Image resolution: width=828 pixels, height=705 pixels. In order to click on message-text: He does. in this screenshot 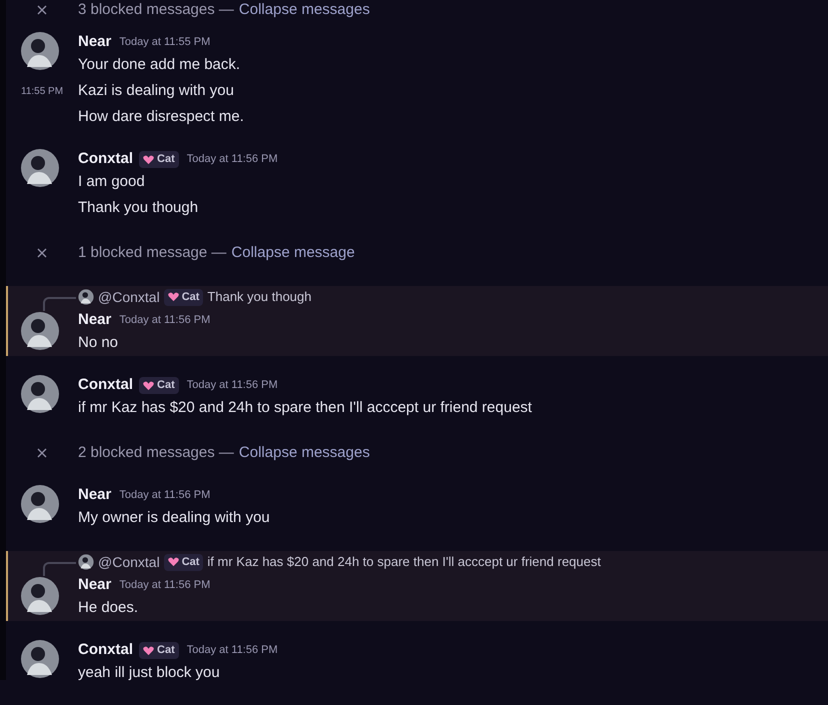, I will do `click(108, 608)`.